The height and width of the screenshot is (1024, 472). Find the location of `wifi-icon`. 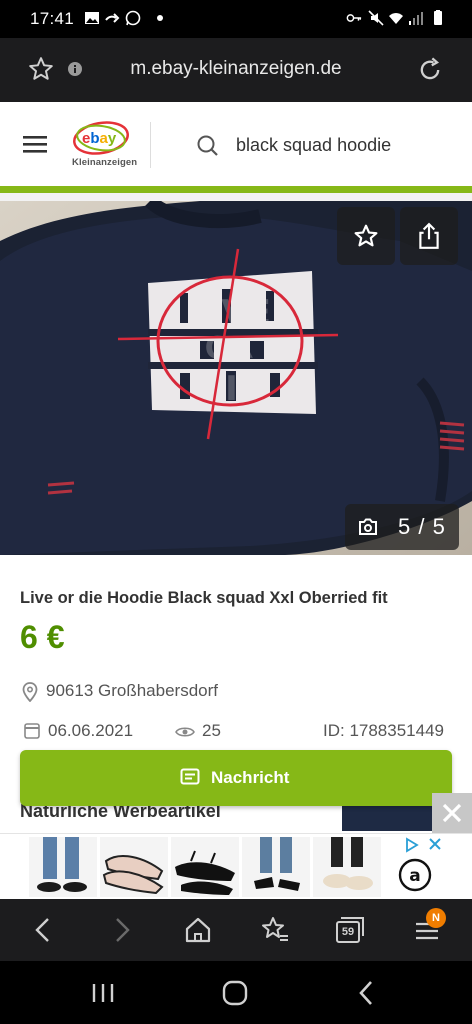

wifi-icon is located at coordinates (396, 18).